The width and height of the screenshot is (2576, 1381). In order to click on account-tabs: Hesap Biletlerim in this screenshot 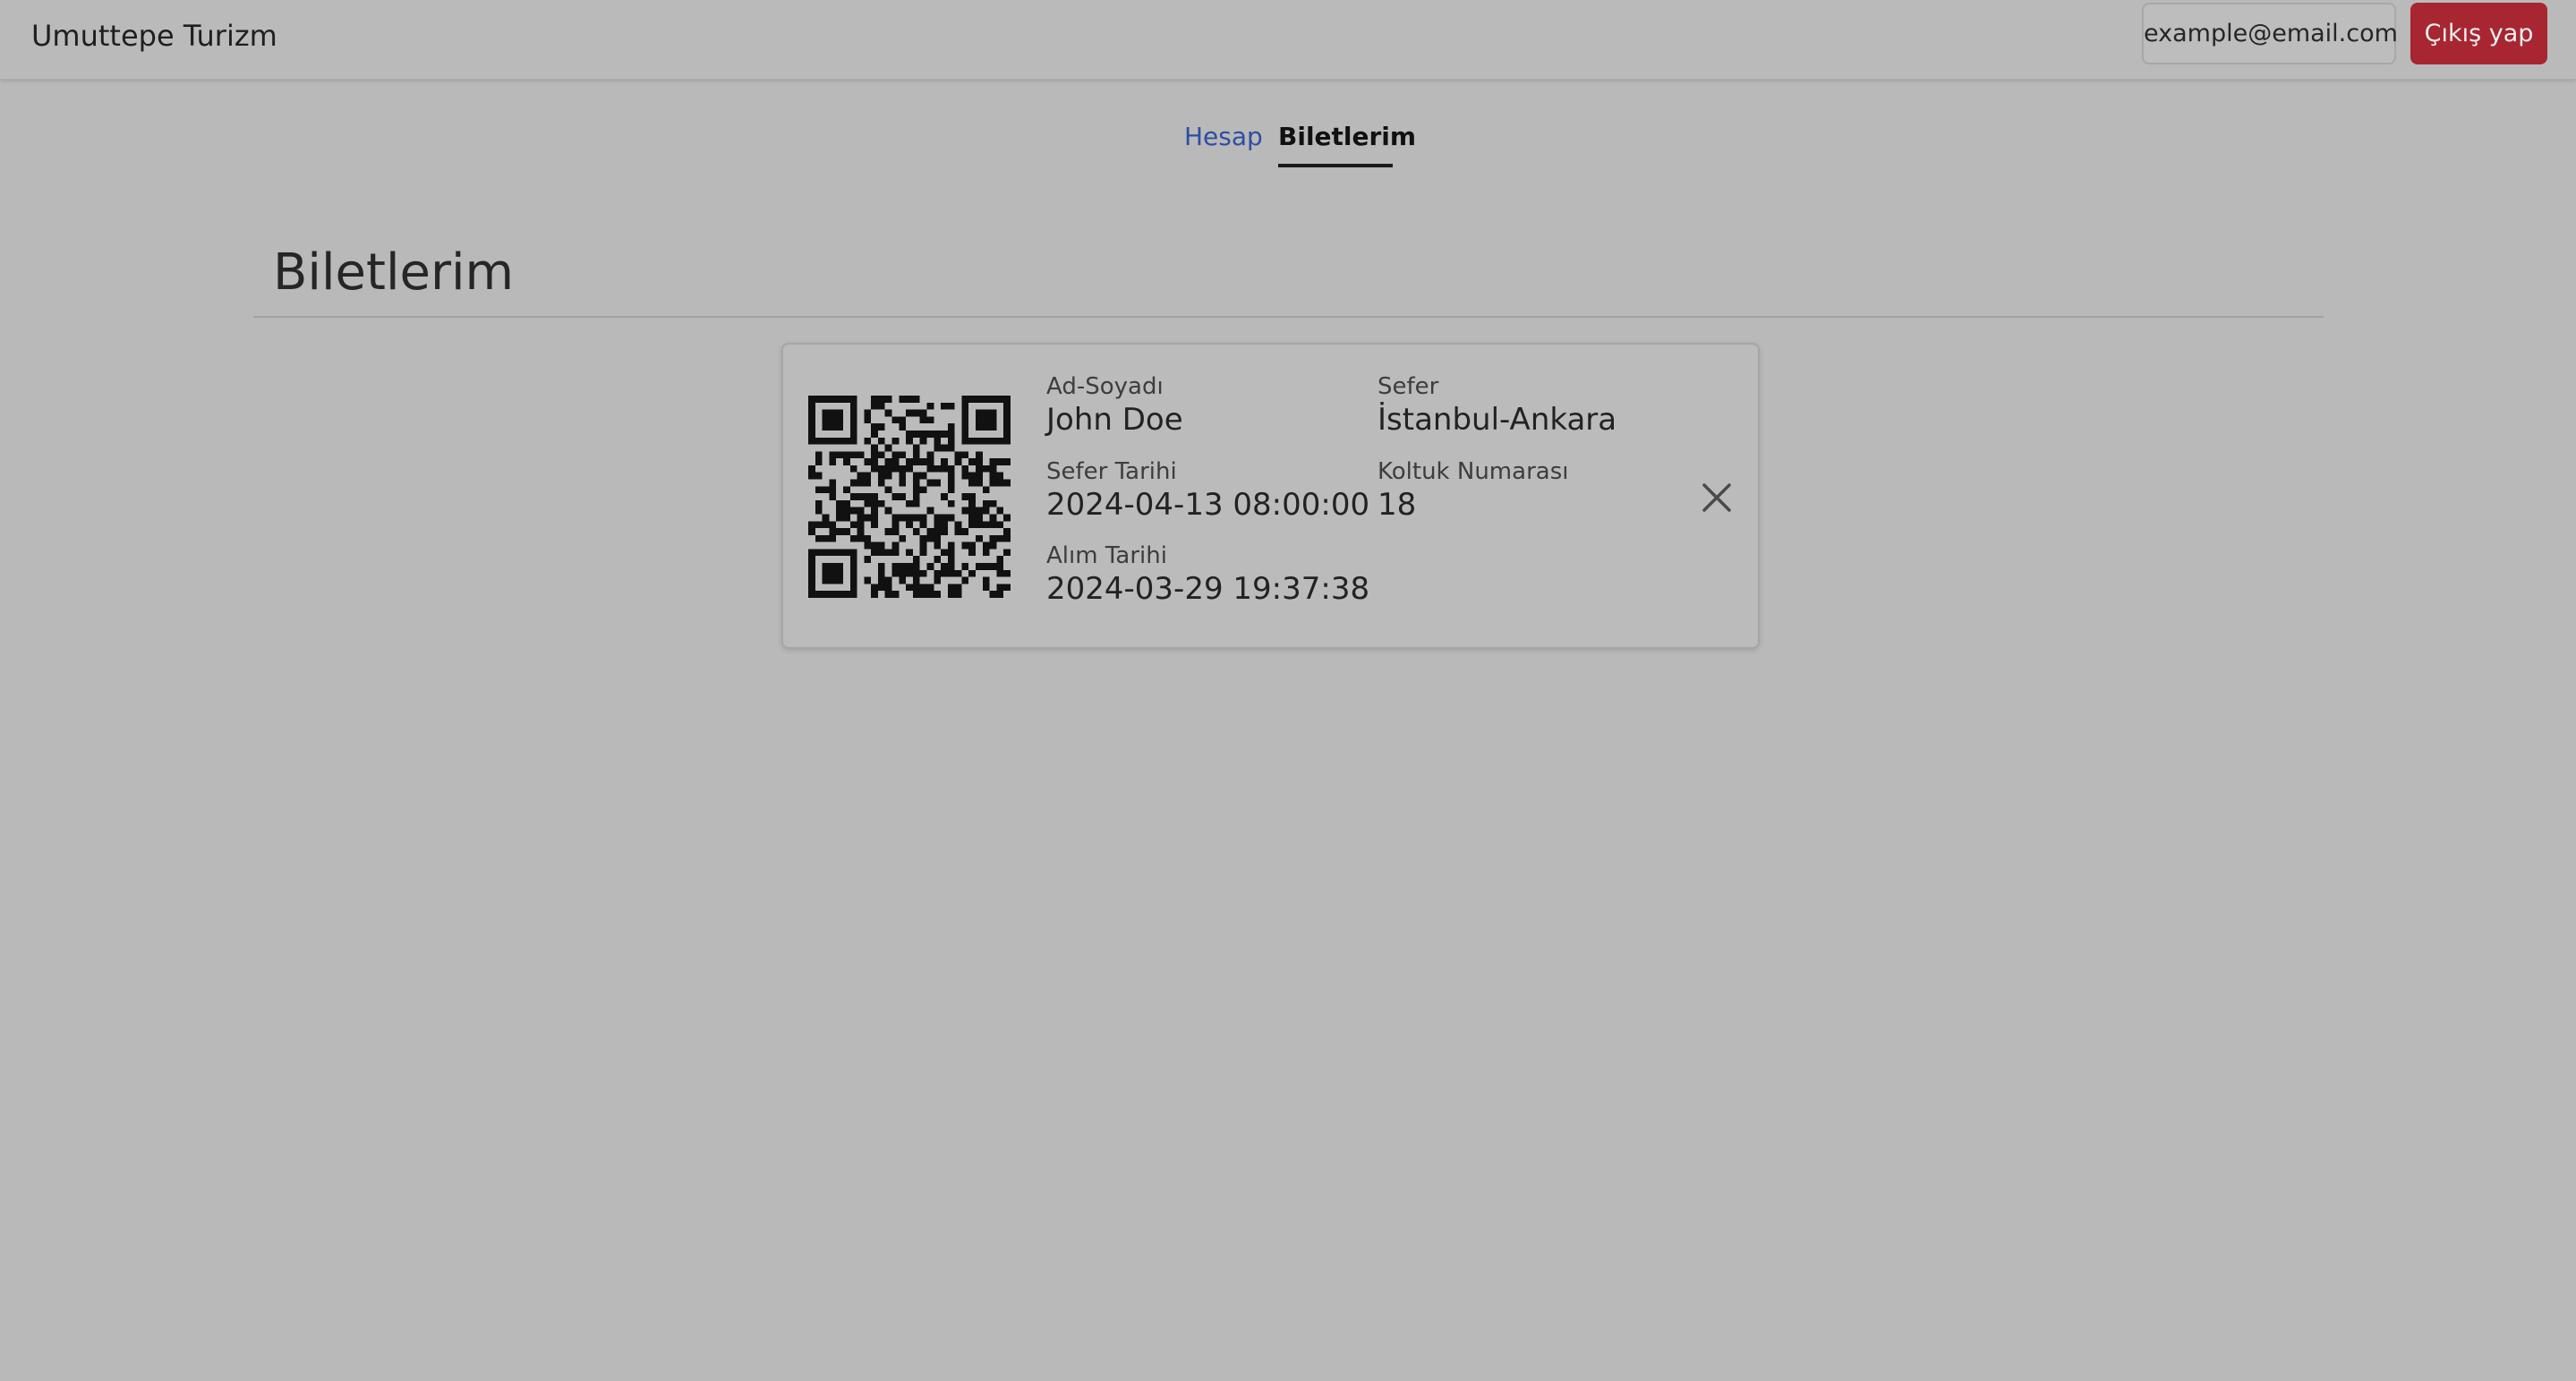, I will do `click(1288, 146)`.